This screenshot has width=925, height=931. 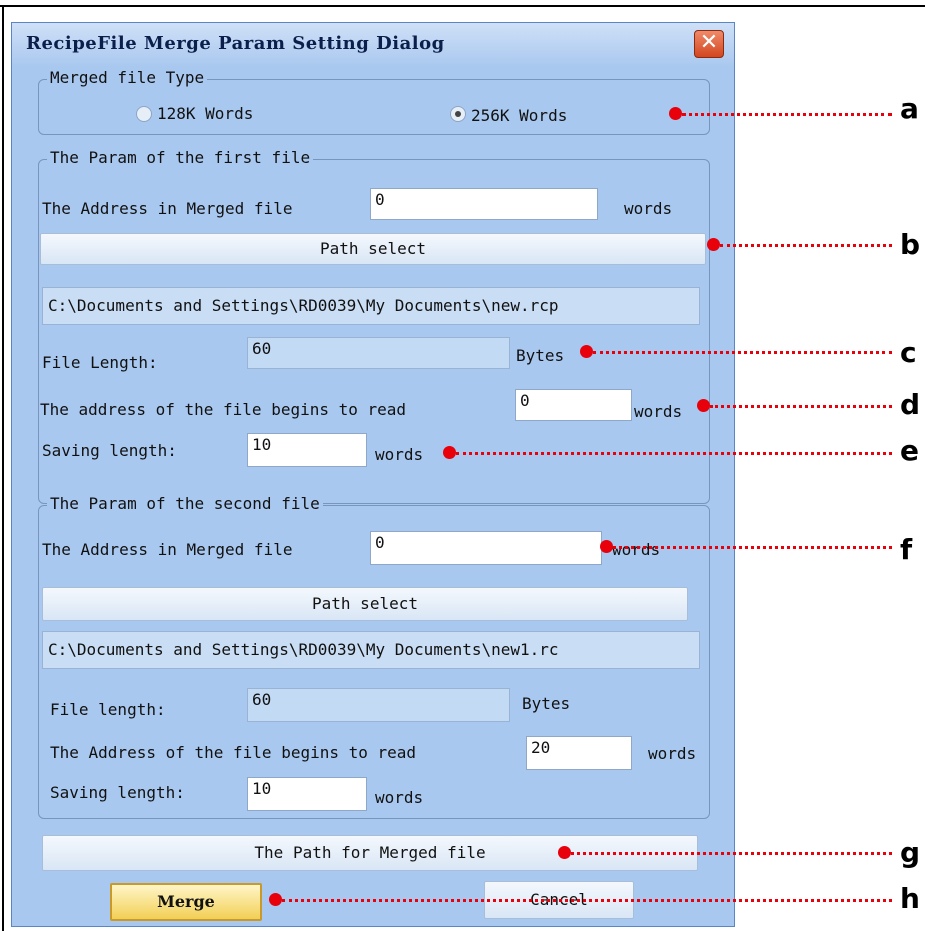 What do you see at coordinates (365, 604) in the screenshot?
I see `second-path-select-button: Path select` at bounding box center [365, 604].